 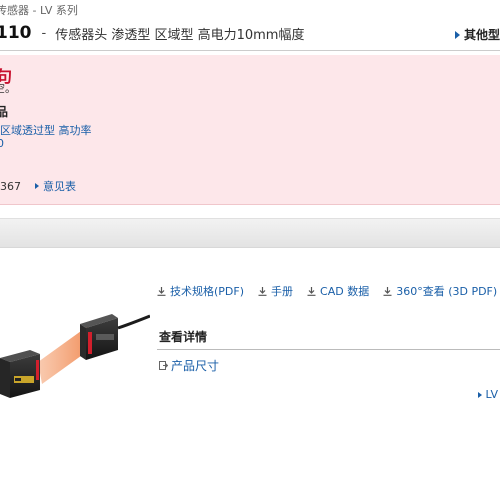 I want to click on download-label: 手册, so click(x=282, y=291).